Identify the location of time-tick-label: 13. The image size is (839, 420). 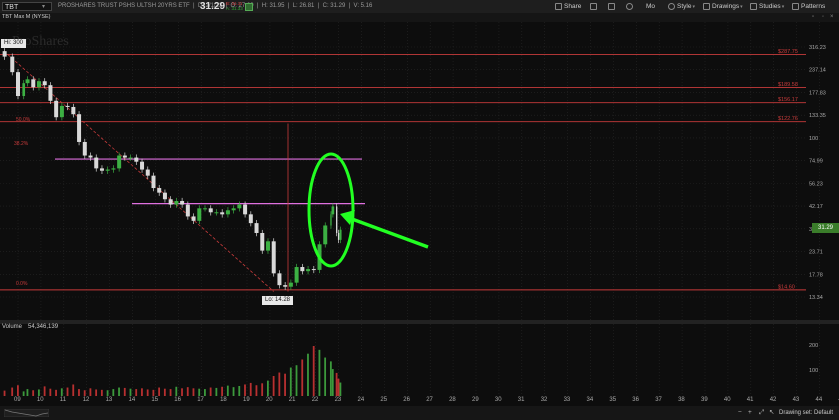
(109, 400).